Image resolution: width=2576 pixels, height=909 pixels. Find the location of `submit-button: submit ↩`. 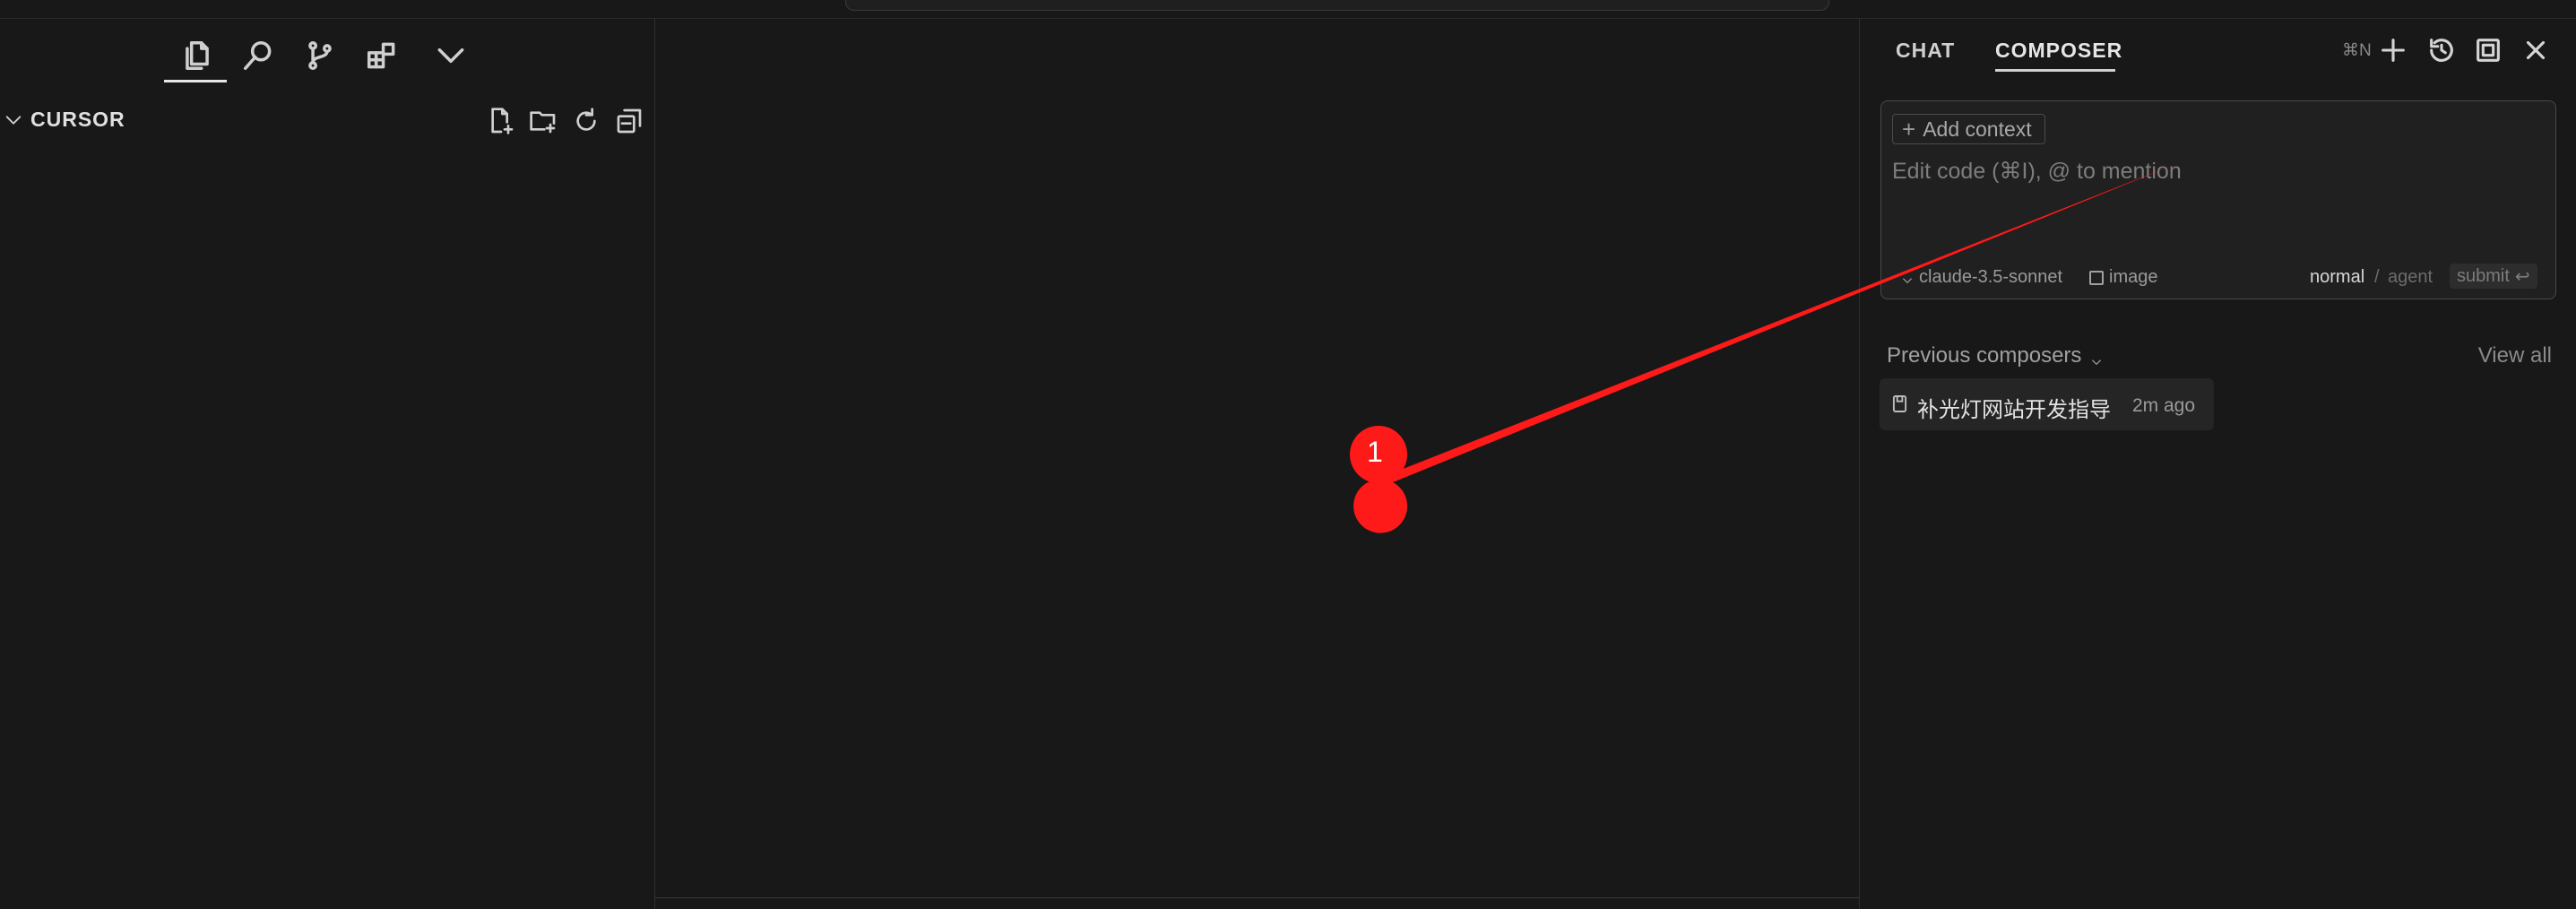

submit-button: submit ↩ is located at coordinates (2493, 276).